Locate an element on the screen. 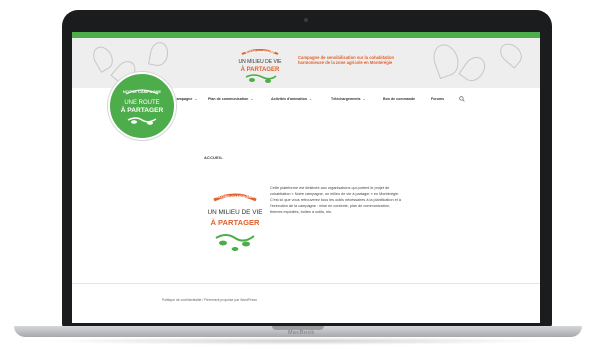 Image resolution: width=596 pixels, height=349 pixels. round-logo-line-2: À PARTAGER is located at coordinates (142, 109).